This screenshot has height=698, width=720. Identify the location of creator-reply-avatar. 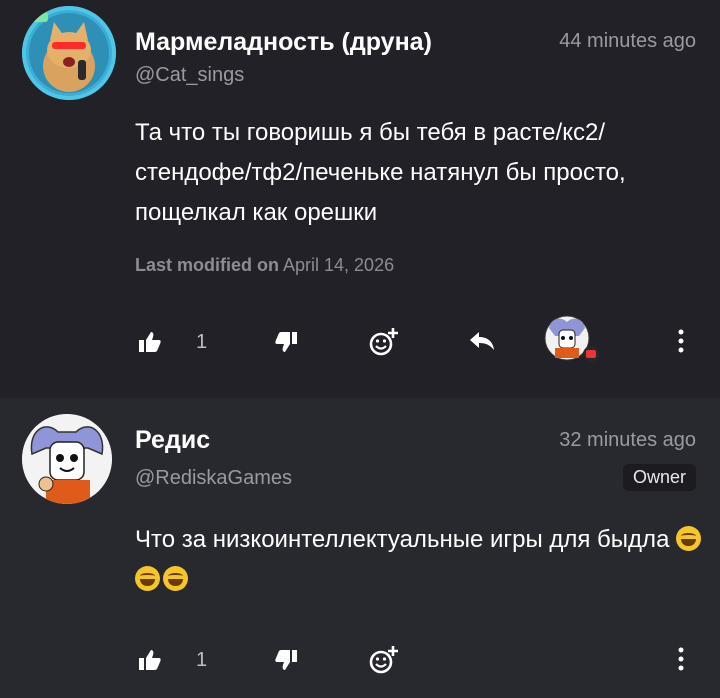
(574, 340).